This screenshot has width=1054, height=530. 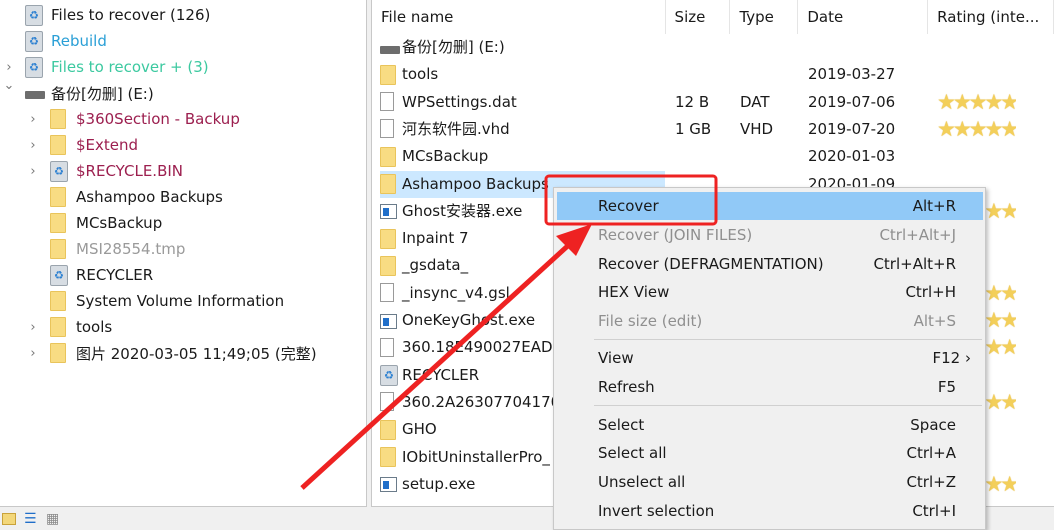 I want to click on column-header: Size, so click(x=698, y=17).